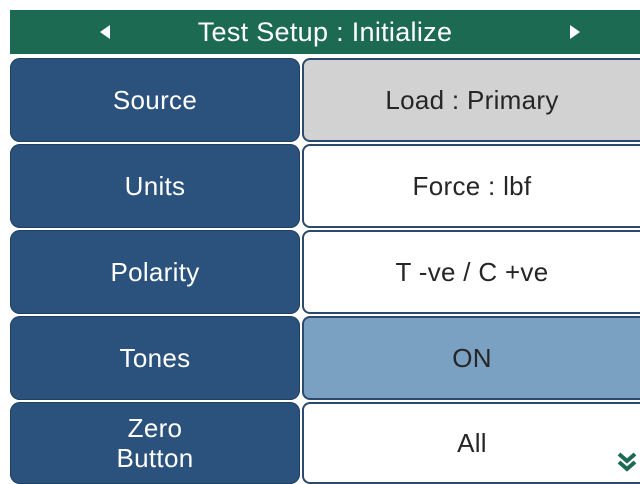 This screenshot has width=640, height=484. I want to click on zero-button-label: Zero Button, so click(155, 443).